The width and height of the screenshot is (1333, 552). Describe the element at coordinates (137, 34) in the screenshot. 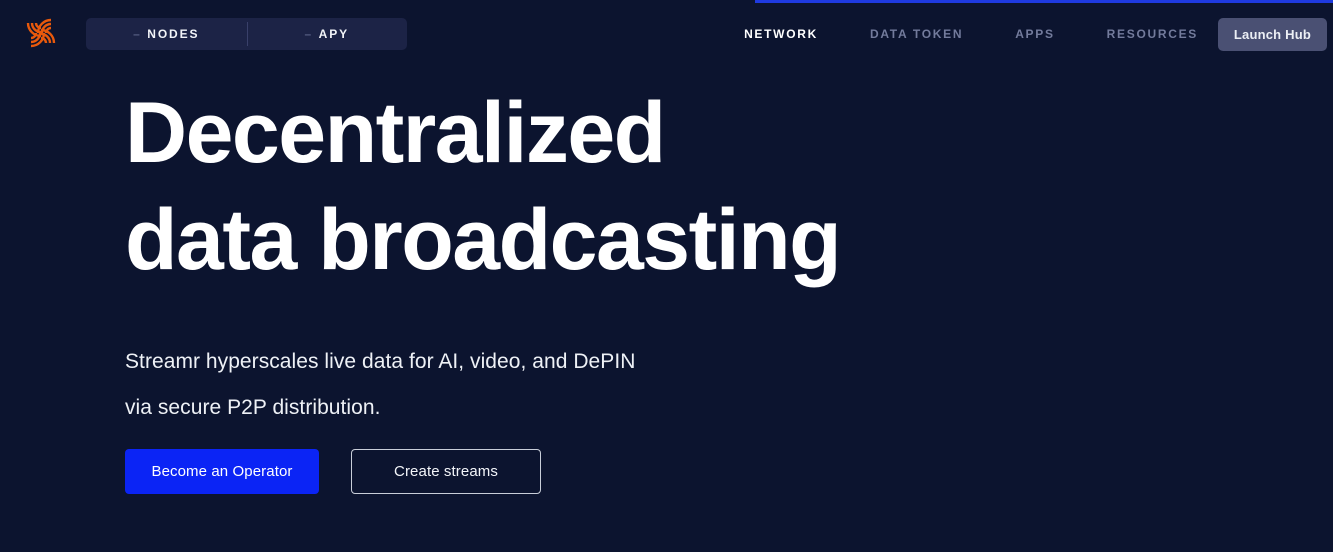

I see `stat-nodes-value: –` at that location.